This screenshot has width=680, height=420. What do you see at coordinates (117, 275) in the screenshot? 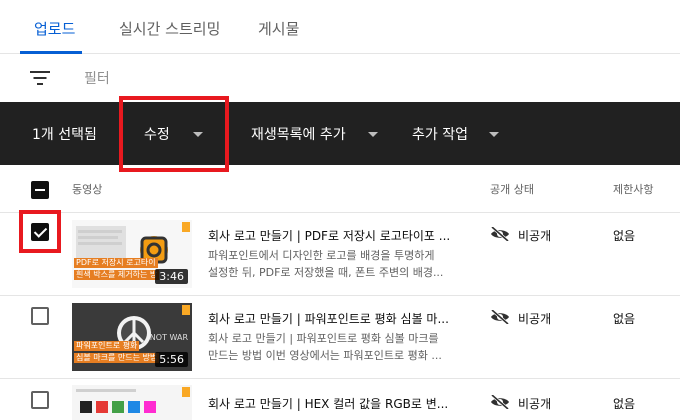
I see `thumbnail-caption-2: 흰색 박스를 제거하는 방` at bounding box center [117, 275].